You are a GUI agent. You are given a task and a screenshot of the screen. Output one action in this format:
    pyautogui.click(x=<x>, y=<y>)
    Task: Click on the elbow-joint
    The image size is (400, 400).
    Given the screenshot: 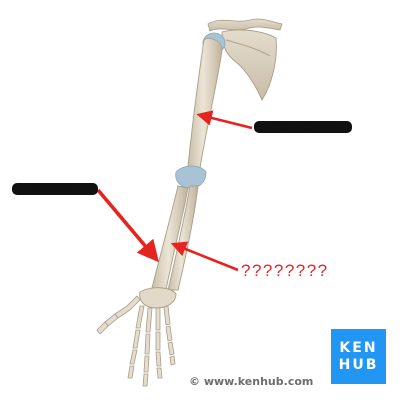 What is the action you would take?
    pyautogui.click(x=191, y=177)
    